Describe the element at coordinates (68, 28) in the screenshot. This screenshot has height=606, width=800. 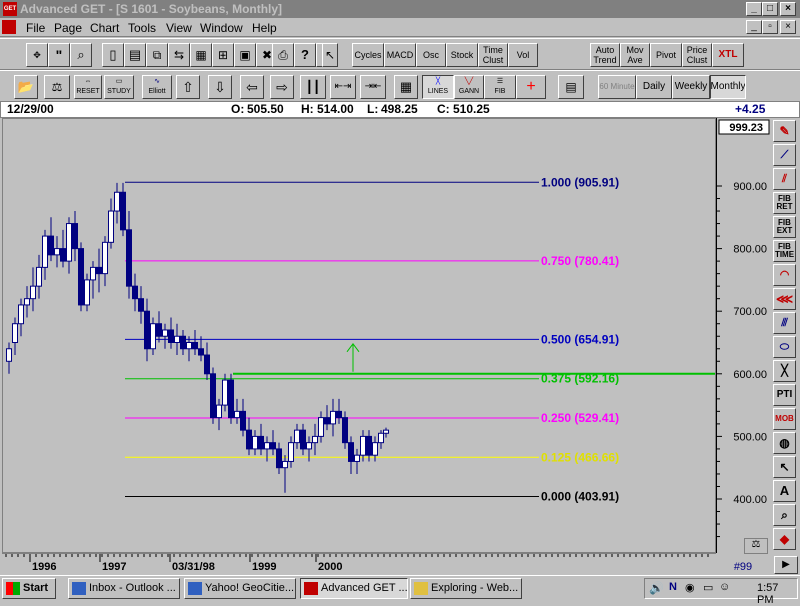
I see `menu-page: Page` at that location.